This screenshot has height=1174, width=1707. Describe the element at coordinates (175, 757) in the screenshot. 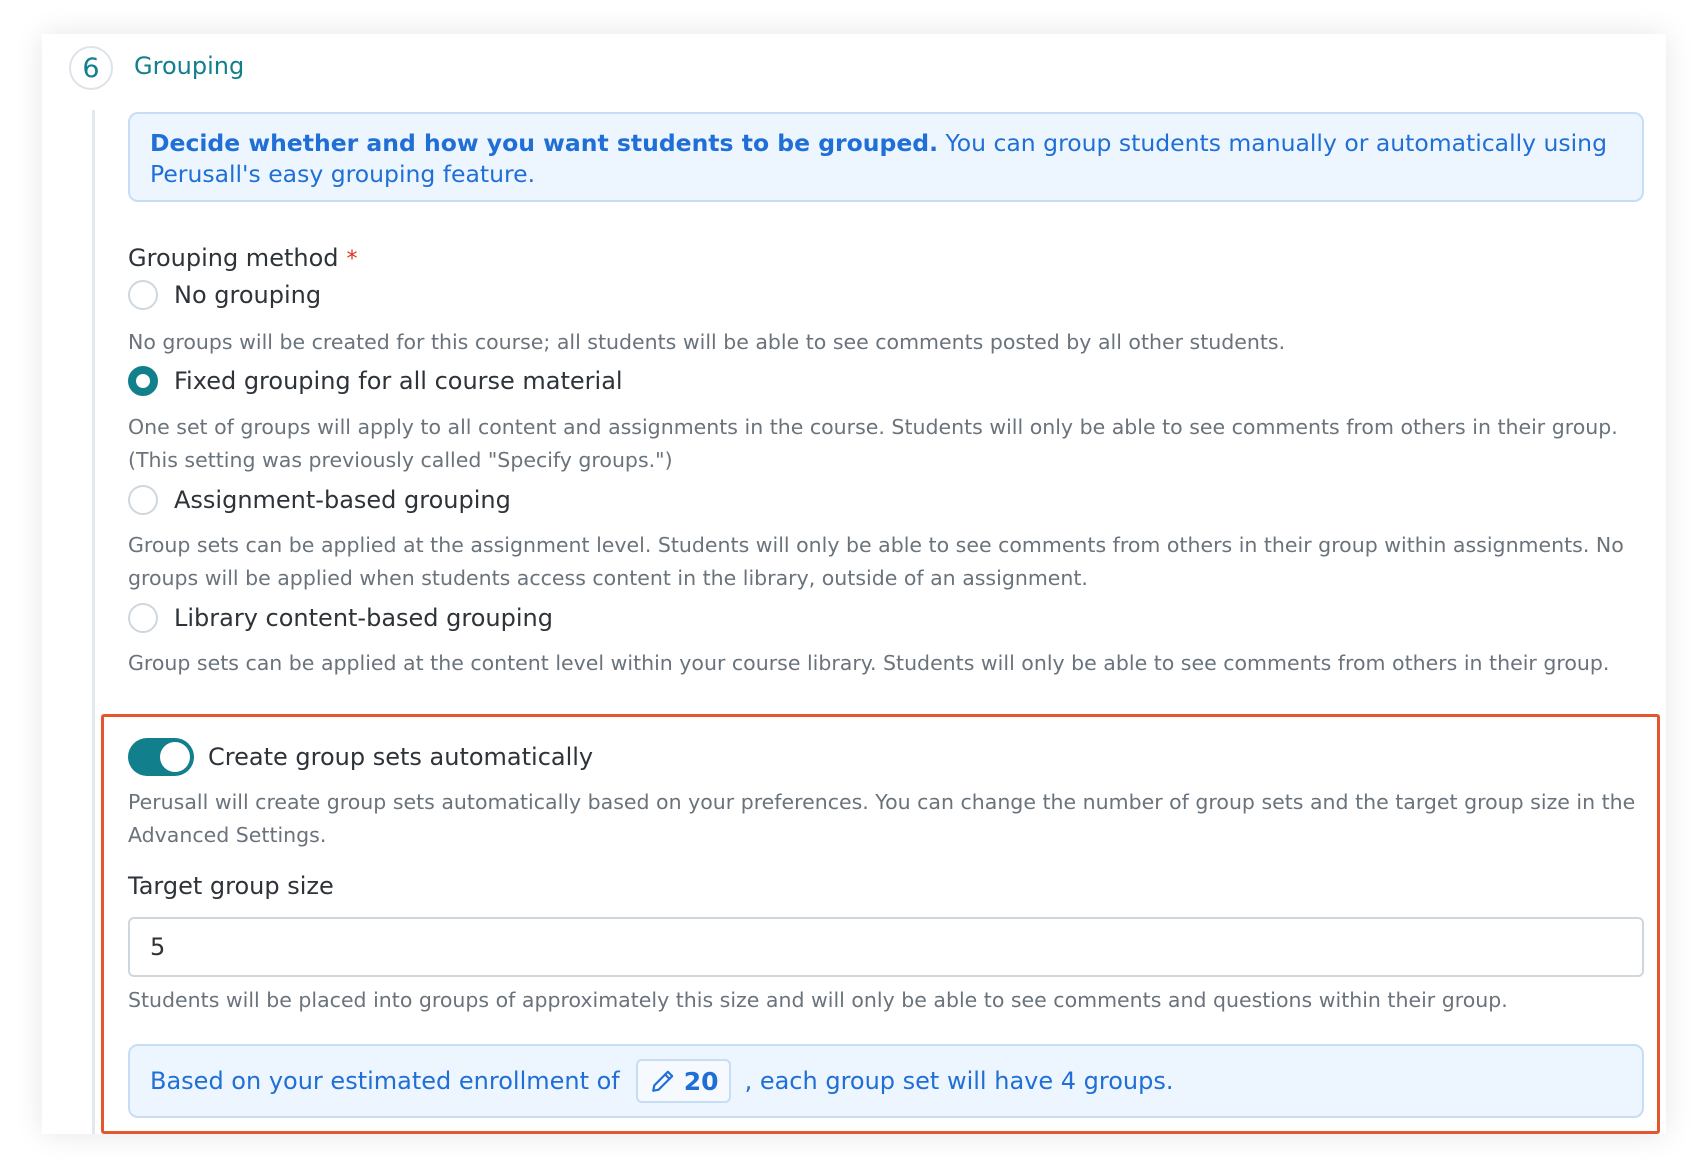

I see `toggle-knob` at that location.